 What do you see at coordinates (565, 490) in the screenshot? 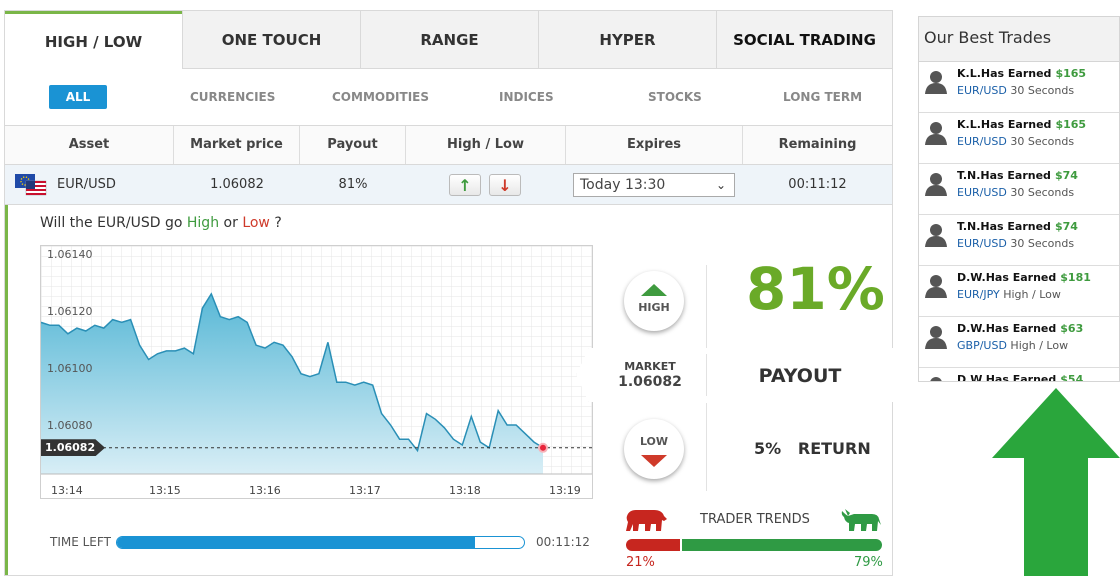
I see `x-tick: 13:19` at bounding box center [565, 490].